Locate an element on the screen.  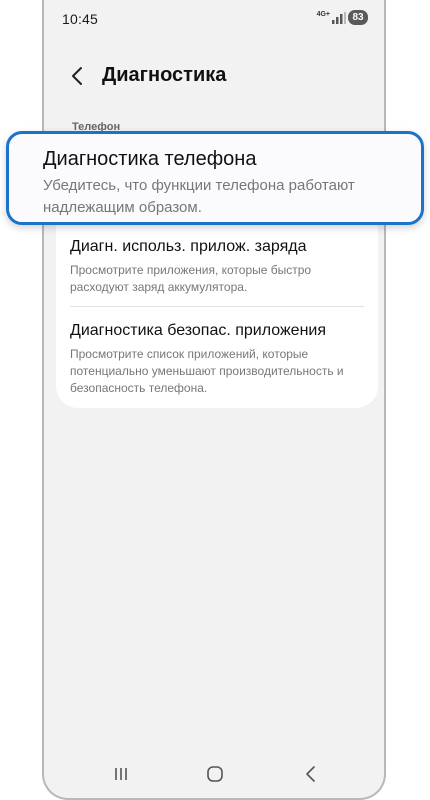
home-icon is located at coordinates (215, 774).